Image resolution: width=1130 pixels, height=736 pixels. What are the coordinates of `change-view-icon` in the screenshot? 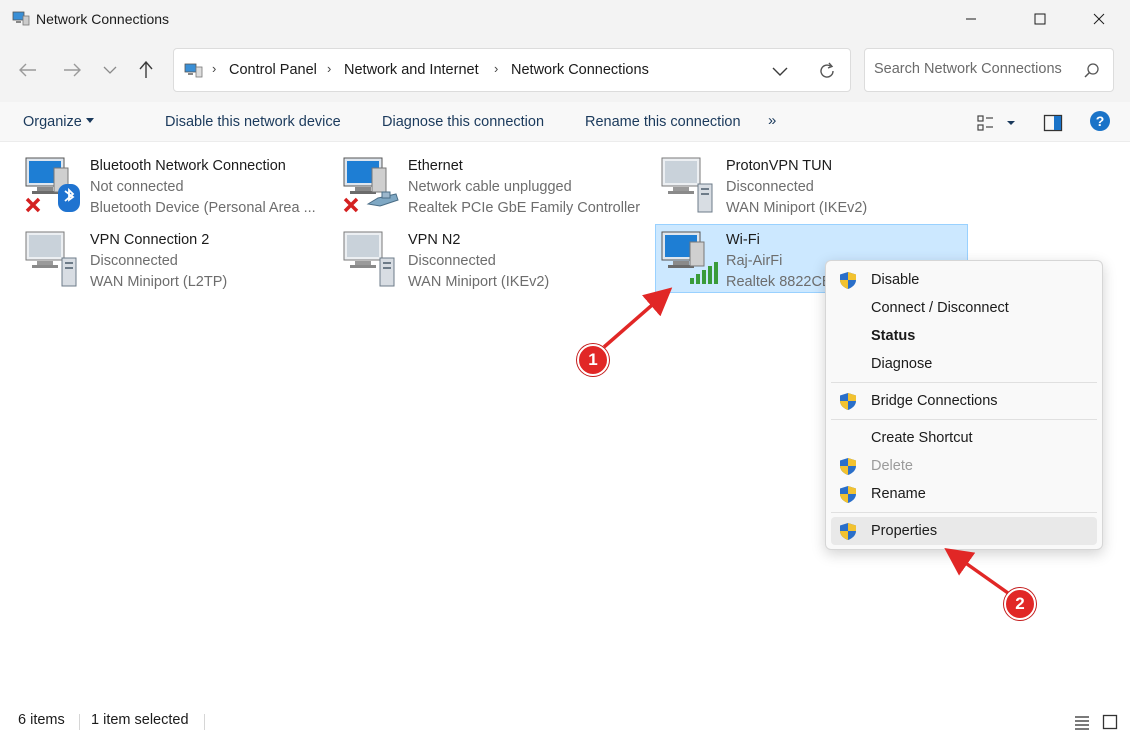 It's located at (986, 123).